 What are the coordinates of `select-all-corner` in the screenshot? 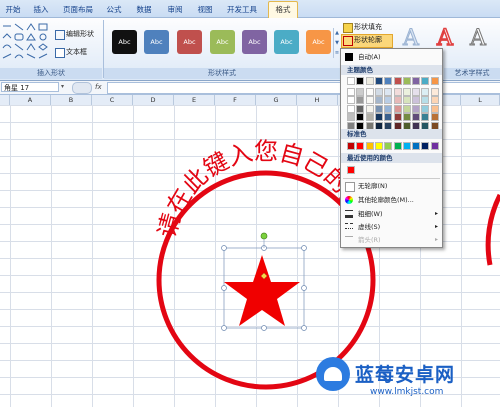 It's located at (5, 100).